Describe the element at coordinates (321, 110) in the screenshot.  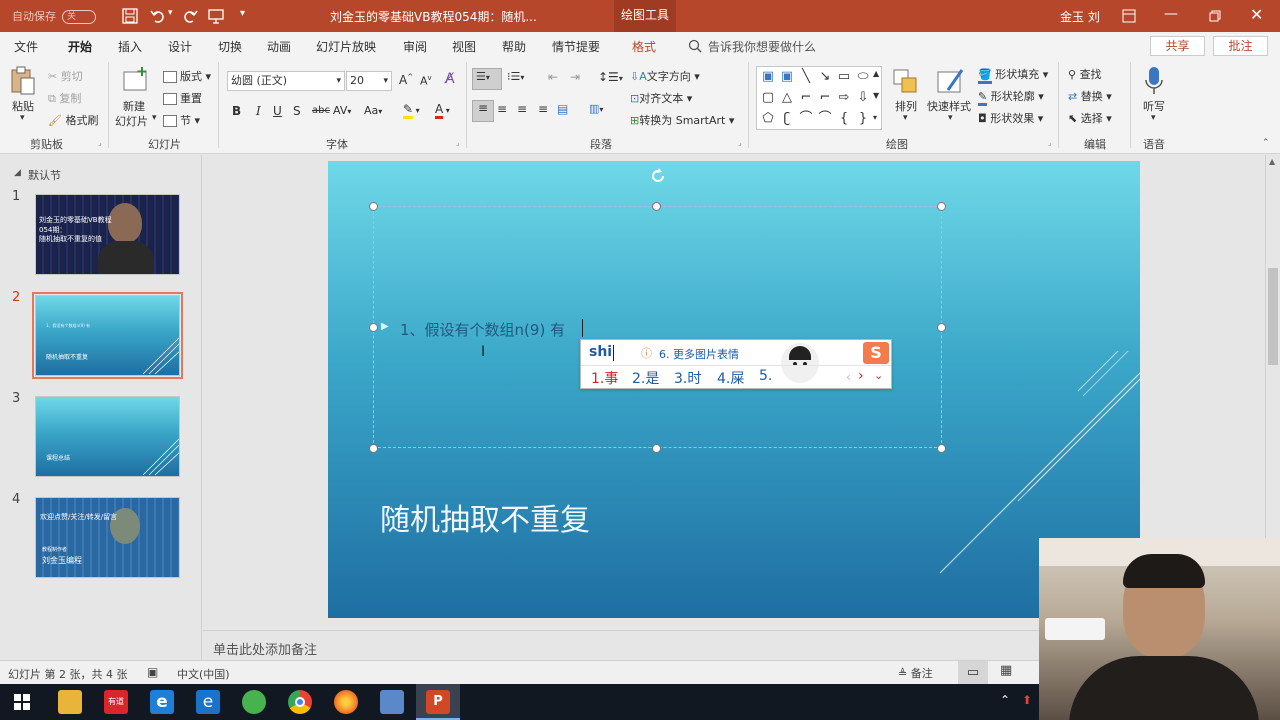
I see `strikethrough-button: abc` at that location.